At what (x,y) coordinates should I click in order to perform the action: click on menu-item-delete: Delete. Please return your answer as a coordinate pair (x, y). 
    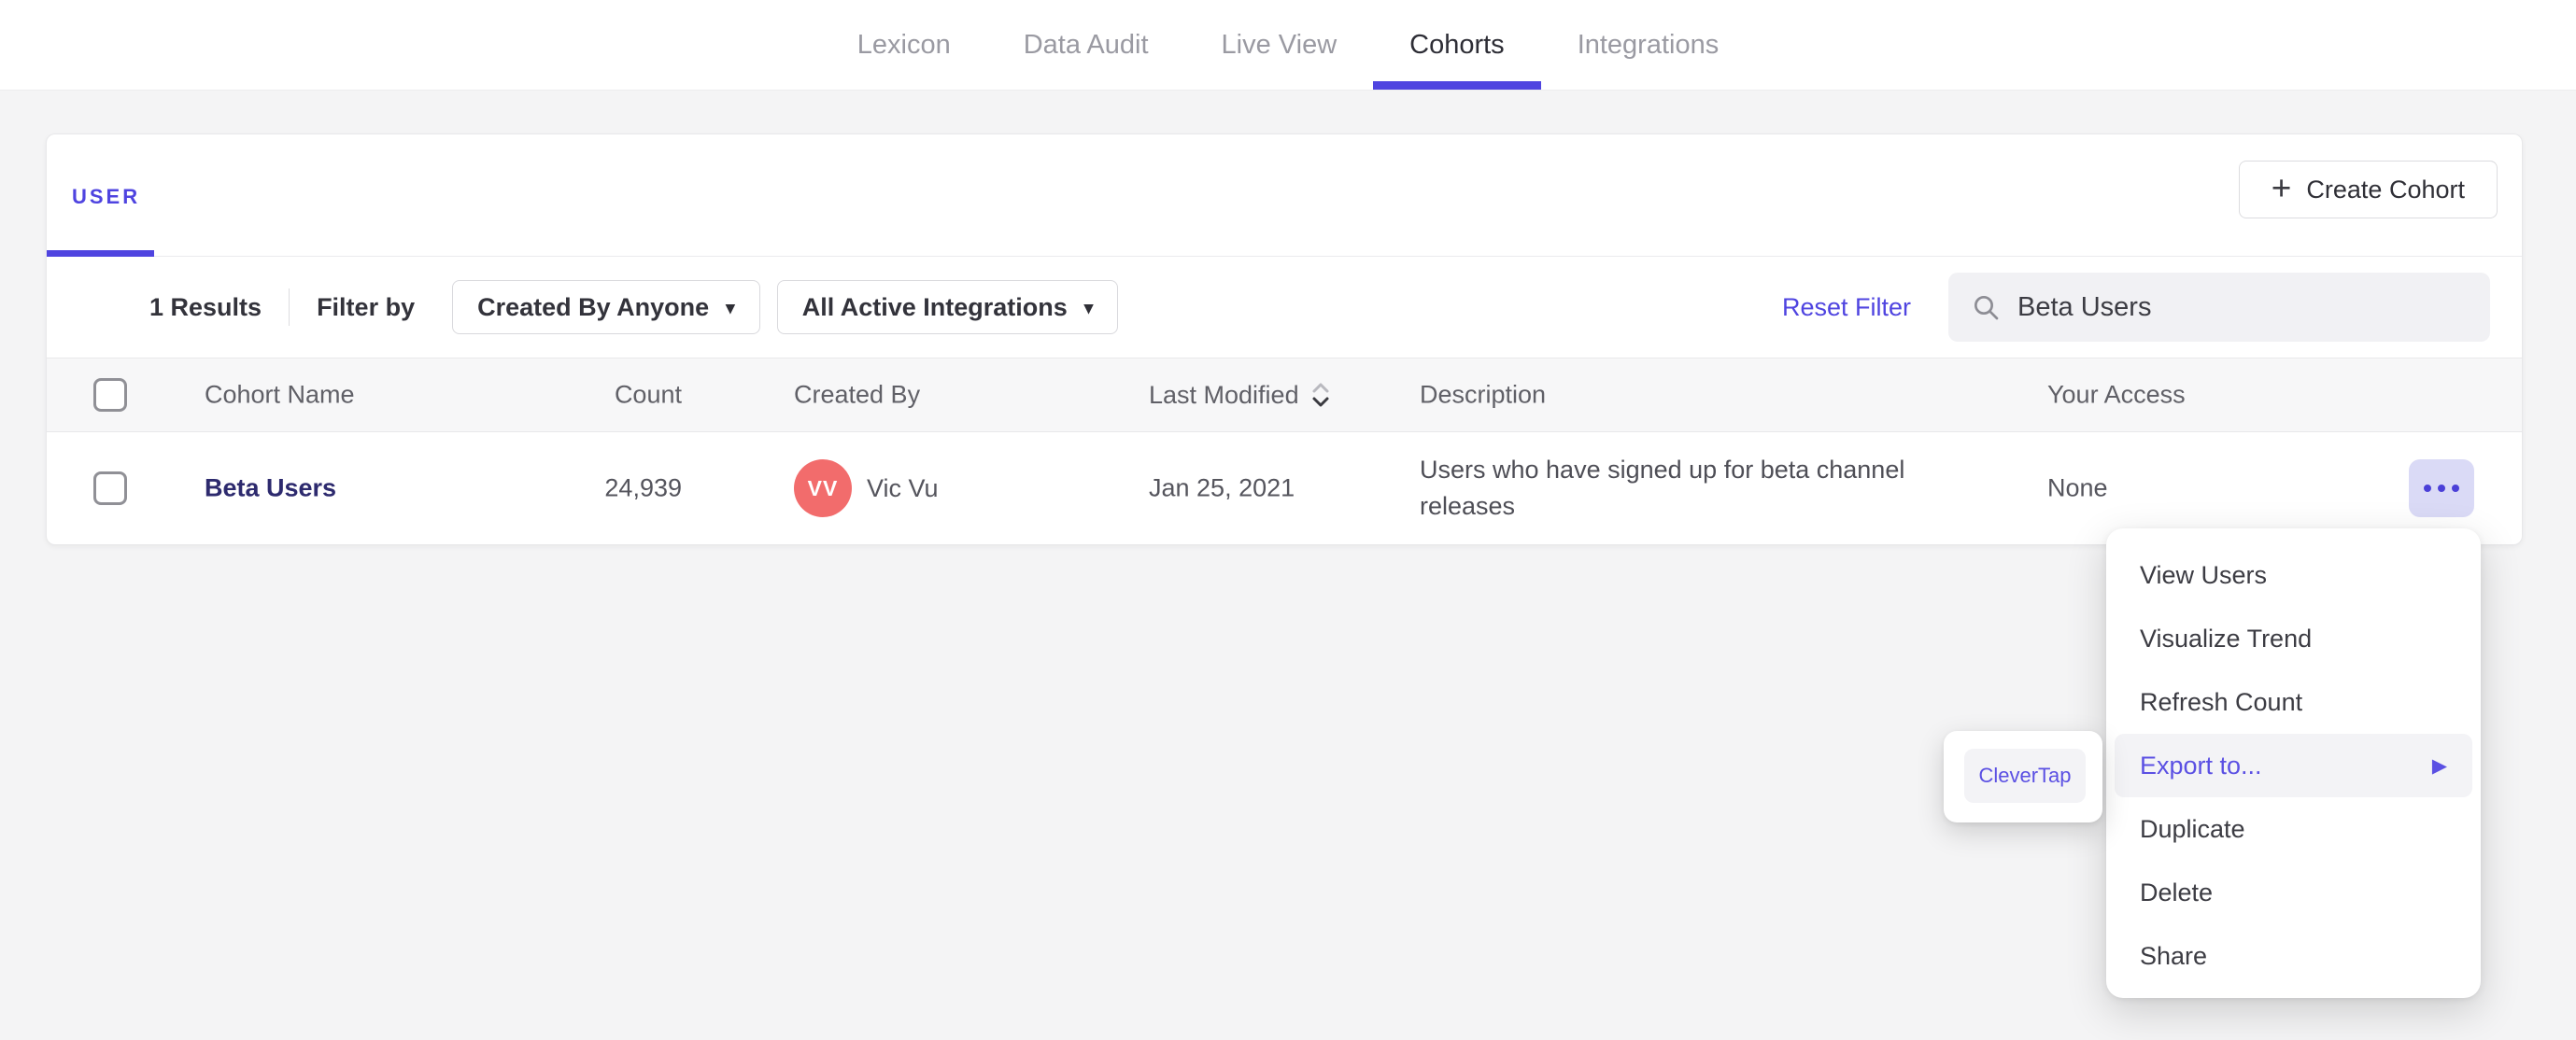
    Looking at the image, I should click on (2293, 892).